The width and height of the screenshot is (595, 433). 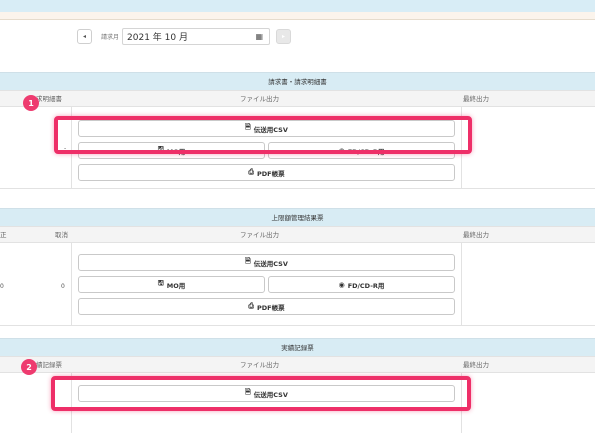 What do you see at coordinates (297, 347) in the screenshot?
I see `section-record-title: 実績記録票` at bounding box center [297, 347].